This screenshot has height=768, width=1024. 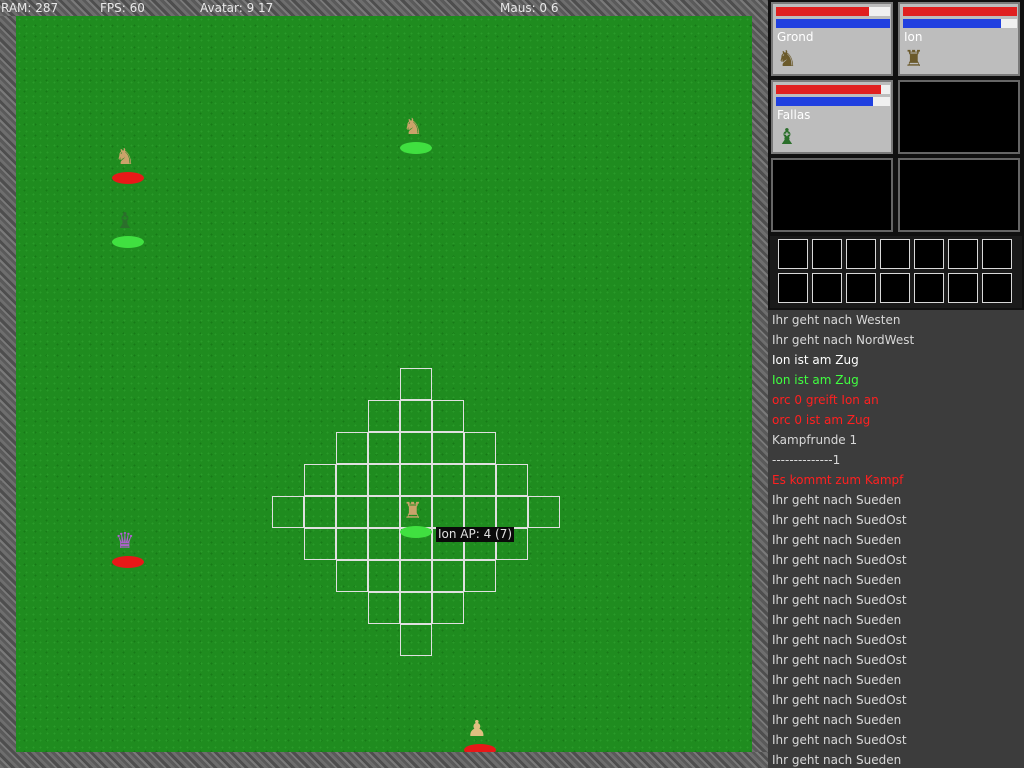 What do you see at coordinates (959, 39) in the screenshot?
I see `party-portrait-ion: Ion ♜` at bounding box center [959, 39].